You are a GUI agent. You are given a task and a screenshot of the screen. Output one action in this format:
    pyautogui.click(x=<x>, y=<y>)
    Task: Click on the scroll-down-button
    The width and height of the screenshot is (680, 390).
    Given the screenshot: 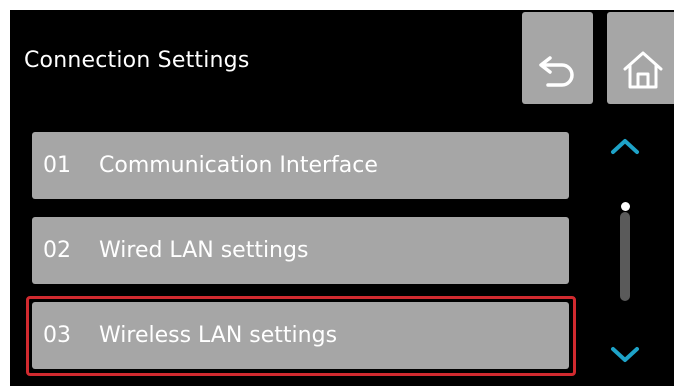 What is the action you would take?
    pyautogui.click(x=625, y=355)
    